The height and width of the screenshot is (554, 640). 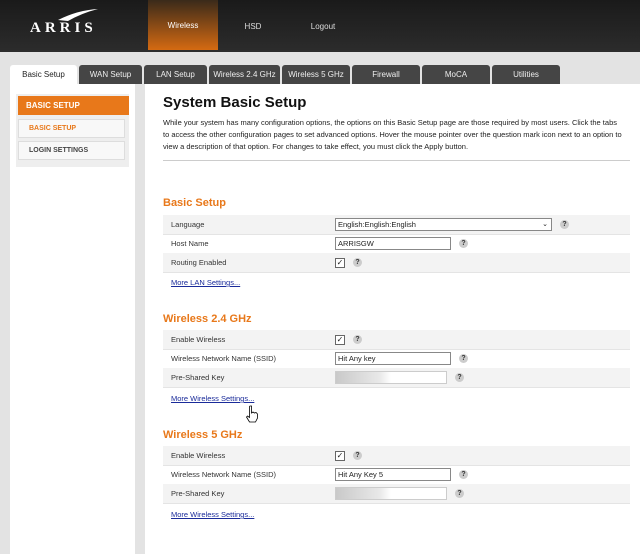 What do you see at coordinates (43, 74) in the screenshot?
I see `tab-basic-setup: Basic Setup` at bounding box center [43, 74].